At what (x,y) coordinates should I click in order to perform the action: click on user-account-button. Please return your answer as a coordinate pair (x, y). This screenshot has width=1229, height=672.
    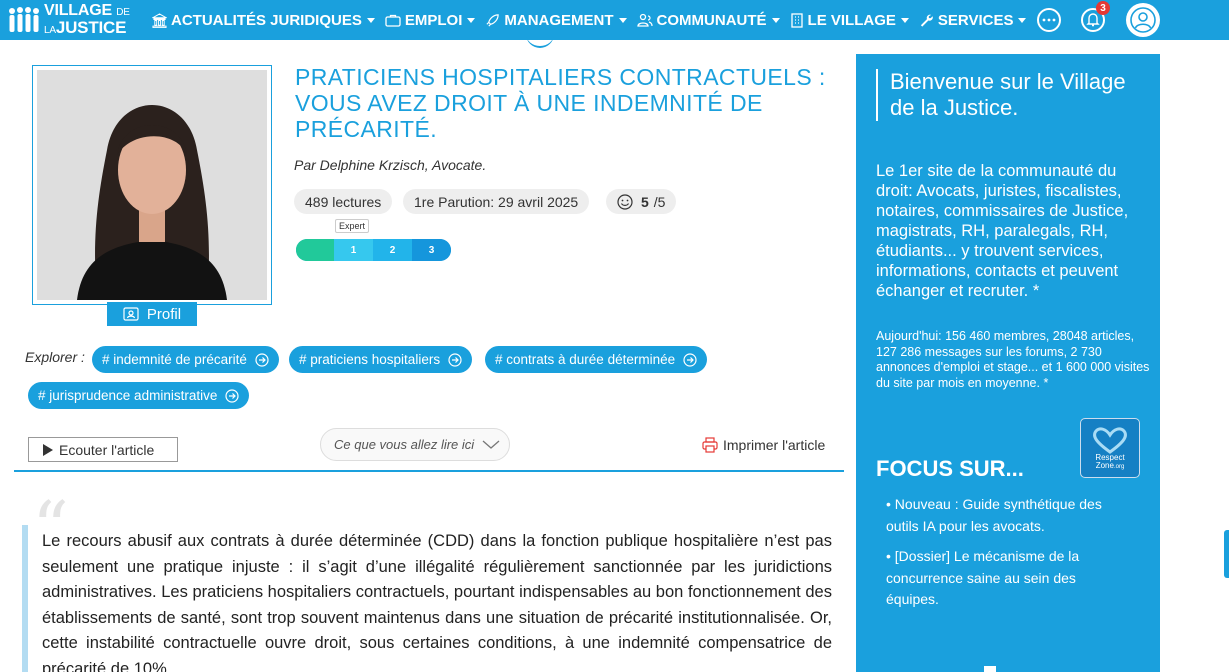
    Looking at the image, I should click on (1143, 20).